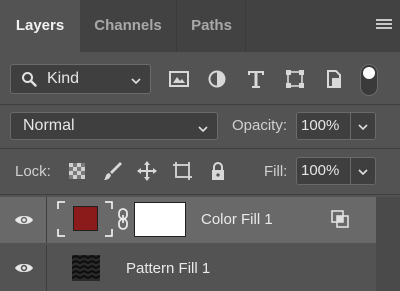  I want to click on layer-mask-thumbnail, so click(160, 219).